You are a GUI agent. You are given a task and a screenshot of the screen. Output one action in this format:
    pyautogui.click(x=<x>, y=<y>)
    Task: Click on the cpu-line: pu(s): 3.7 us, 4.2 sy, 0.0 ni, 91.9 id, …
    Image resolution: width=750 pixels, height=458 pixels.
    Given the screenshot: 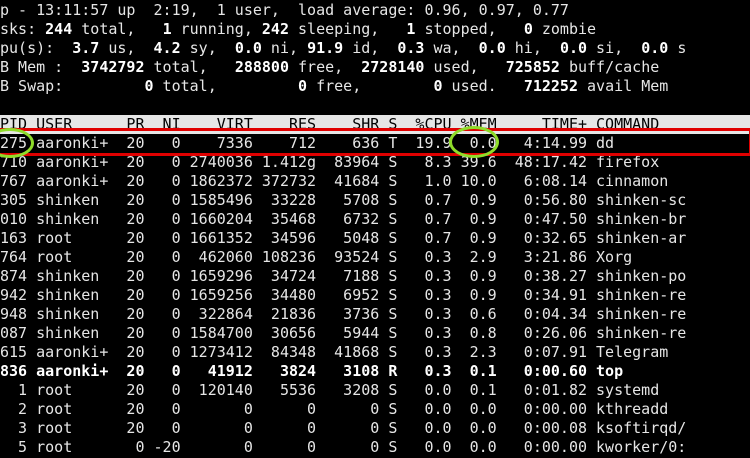 What is the action you would take?
    pyautogui.click(x=343, y=48)
    